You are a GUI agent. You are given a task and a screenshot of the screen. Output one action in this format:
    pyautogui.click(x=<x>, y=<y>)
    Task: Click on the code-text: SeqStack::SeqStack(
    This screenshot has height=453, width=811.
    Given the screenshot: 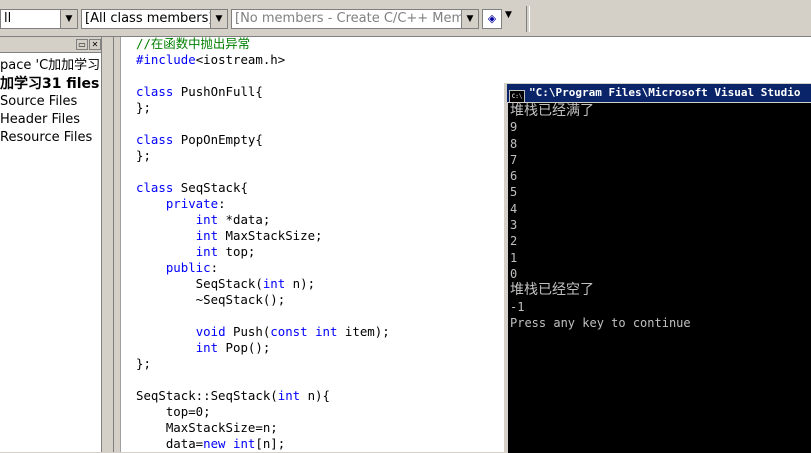 What is the action you would take?
    pyautogui.click(x=207, y=395)
    